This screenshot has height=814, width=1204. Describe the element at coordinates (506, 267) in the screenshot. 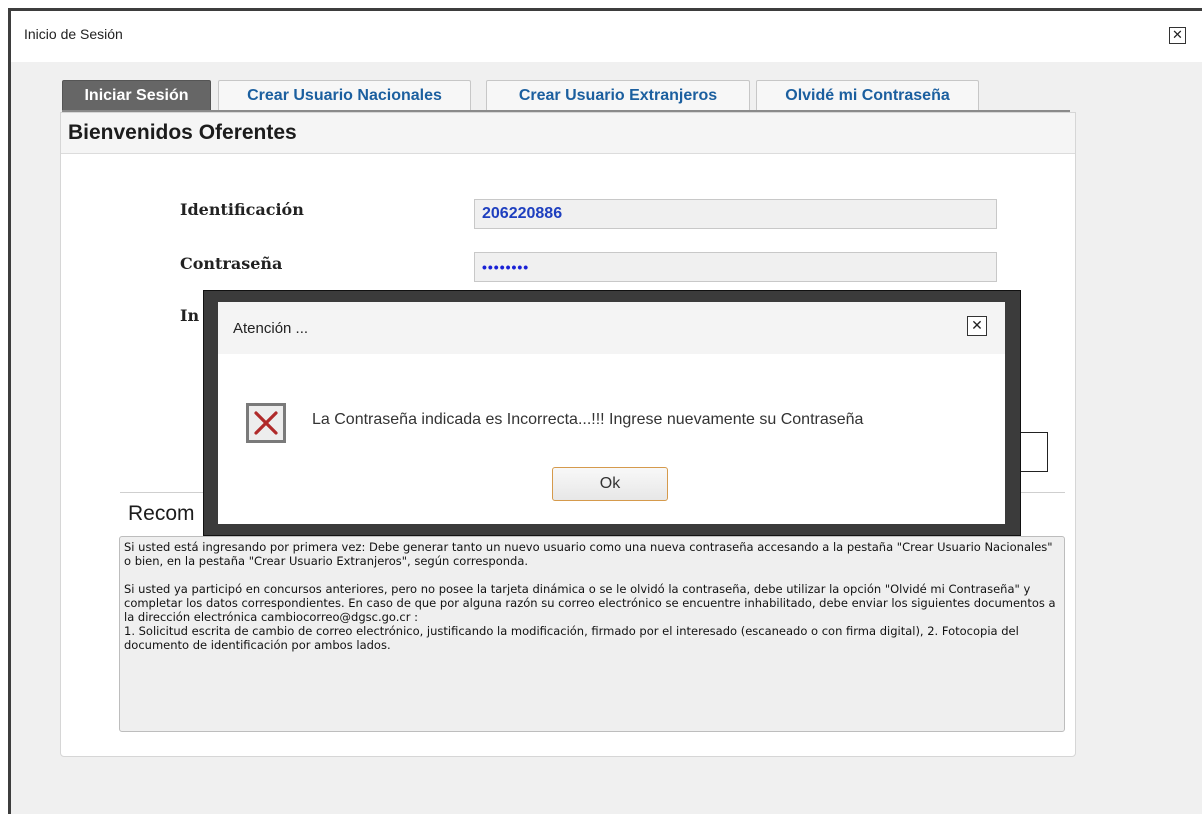

I see `password-mask: ••••••••` at that location.